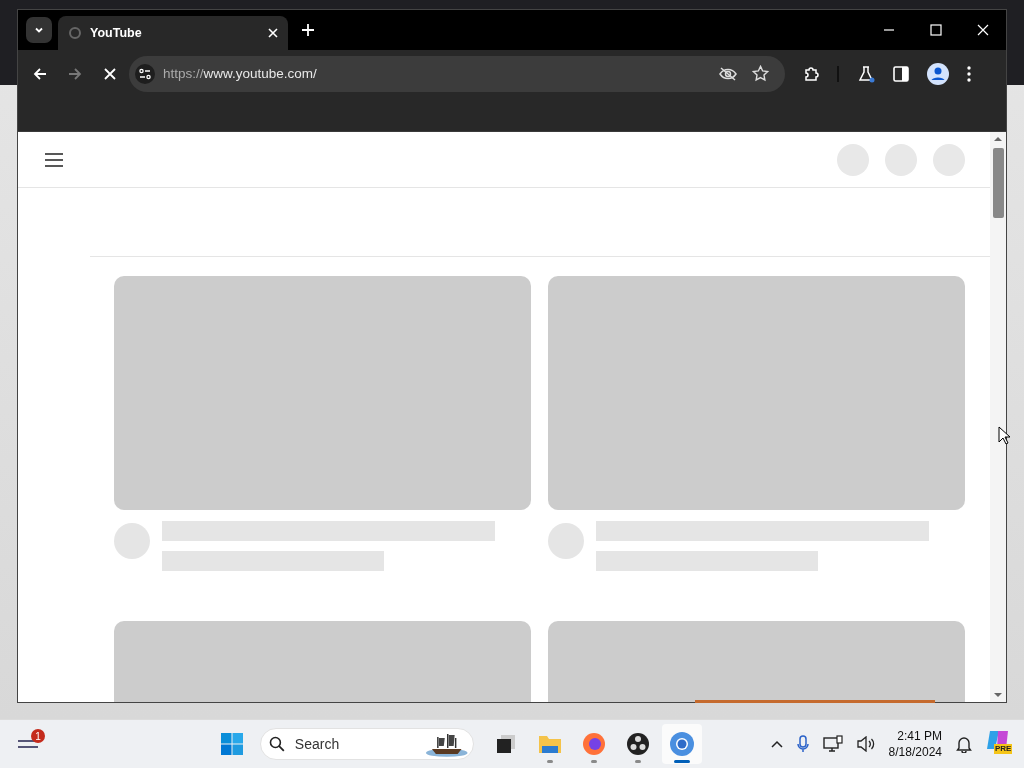 The width and height of the screenshot is (1024, 768). Describe the element at coordinates (40, 73) in the screenshot. I see `back-icon` at that location.